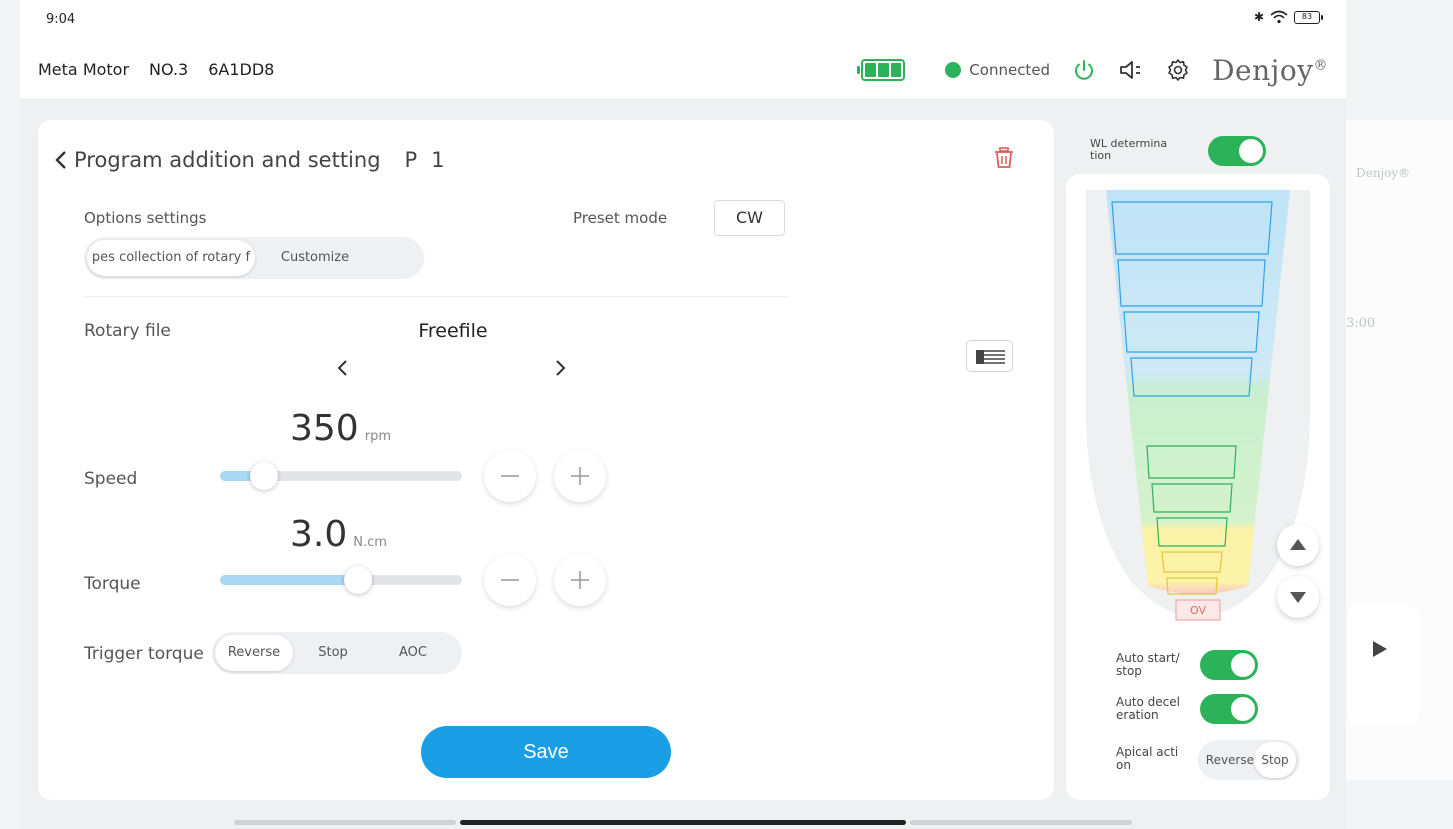 This screenshot has height=829, width=1453. Describe the element at coordinates (411, 160) in the screenshot. I see `program-label: P` at that location.